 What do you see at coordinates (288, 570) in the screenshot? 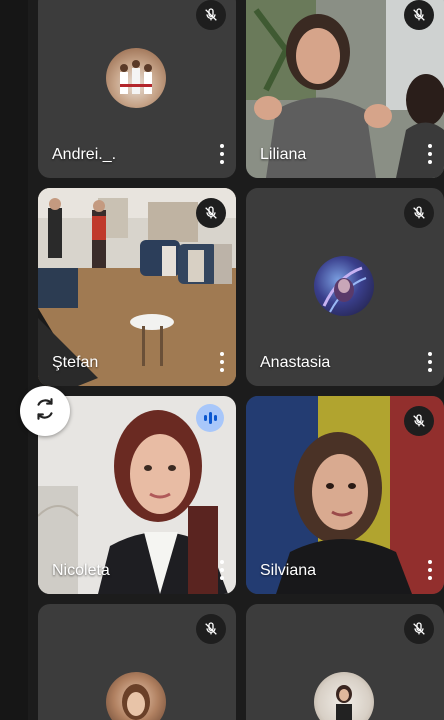
I see `participant-name: Silviana` at bounding box center [288, 570].